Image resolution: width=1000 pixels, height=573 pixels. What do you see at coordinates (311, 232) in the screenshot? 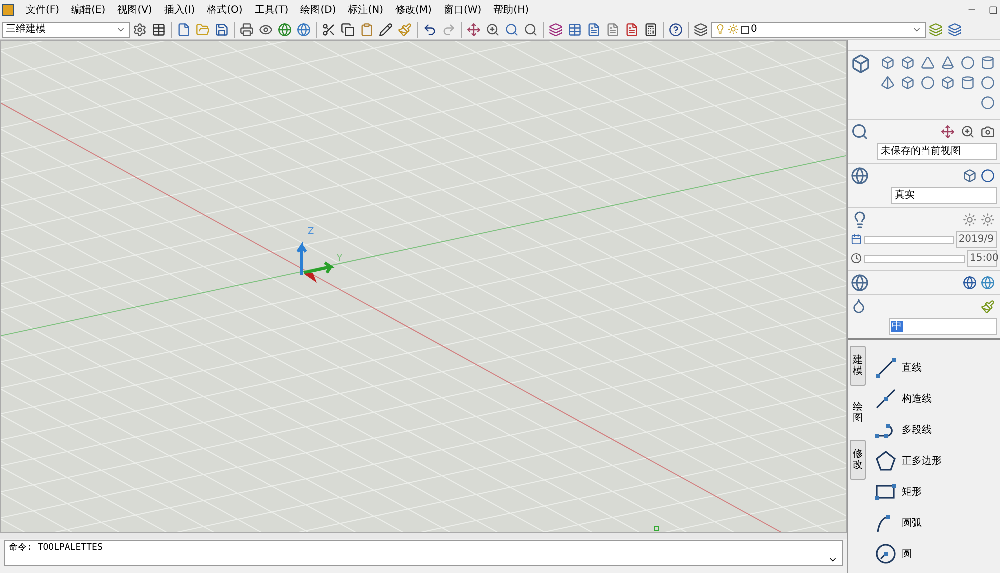
I see `axis-label: Z` at bounding box center [311, 232].